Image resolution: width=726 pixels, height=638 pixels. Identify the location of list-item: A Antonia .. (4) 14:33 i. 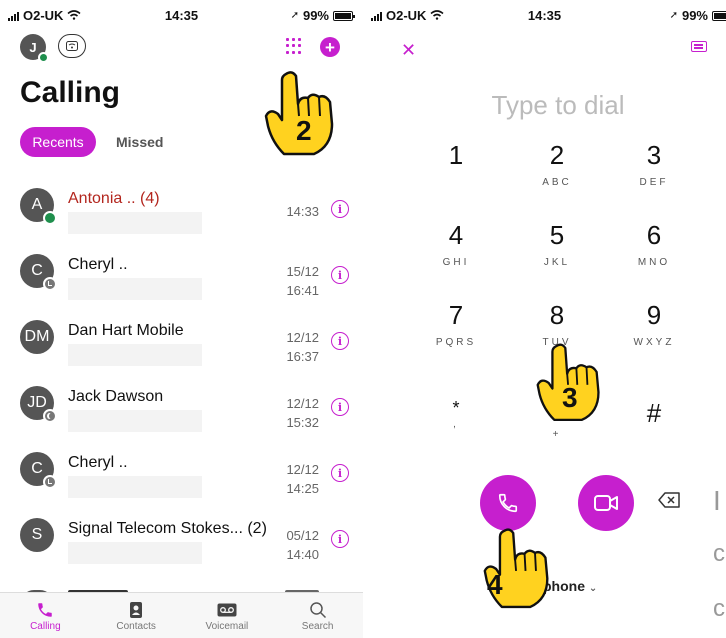
(181, 205).